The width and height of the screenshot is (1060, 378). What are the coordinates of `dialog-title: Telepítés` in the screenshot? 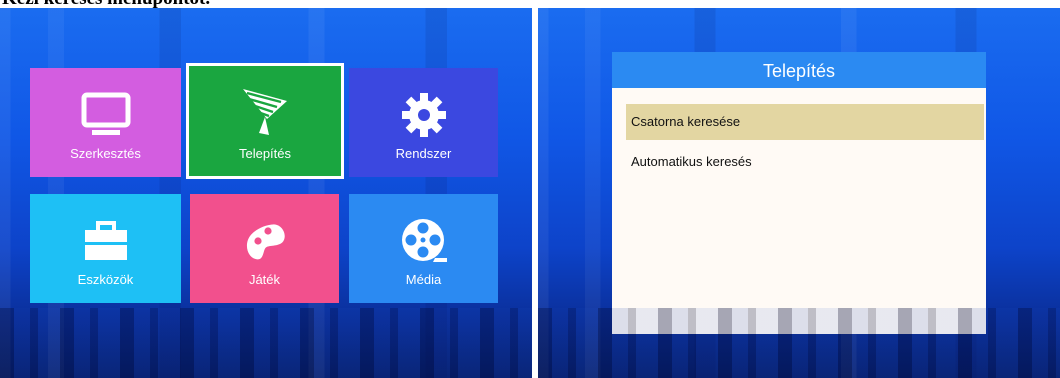 It's located at (799, 70).